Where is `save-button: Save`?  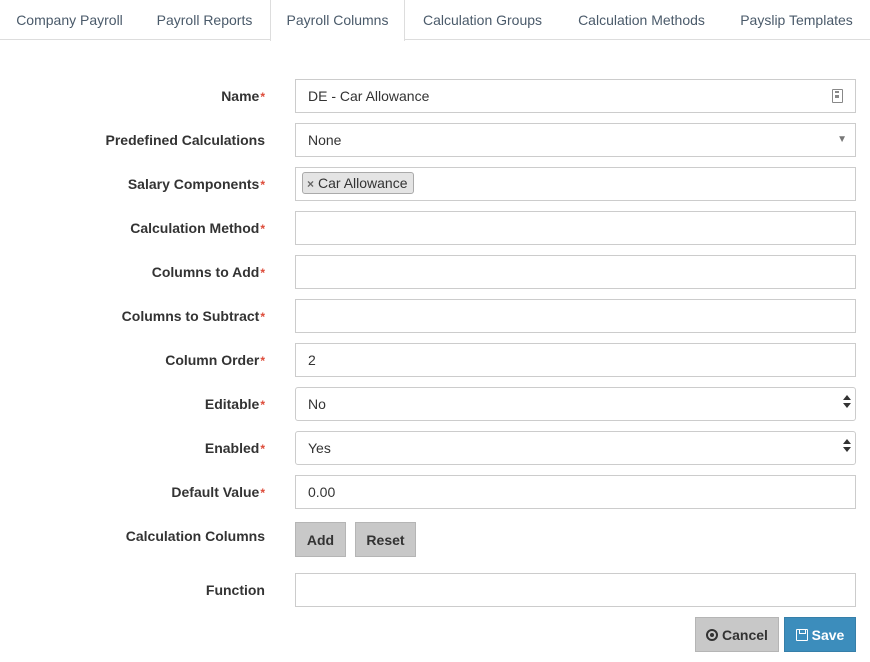 save-button: Save is located at coordinates (820, 634).